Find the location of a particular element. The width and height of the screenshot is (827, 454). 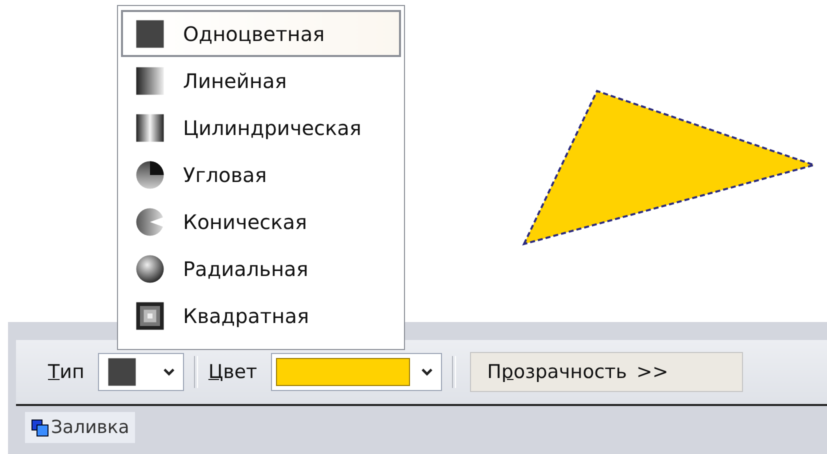

type-label: Тип is located at coordinates (66, 372).